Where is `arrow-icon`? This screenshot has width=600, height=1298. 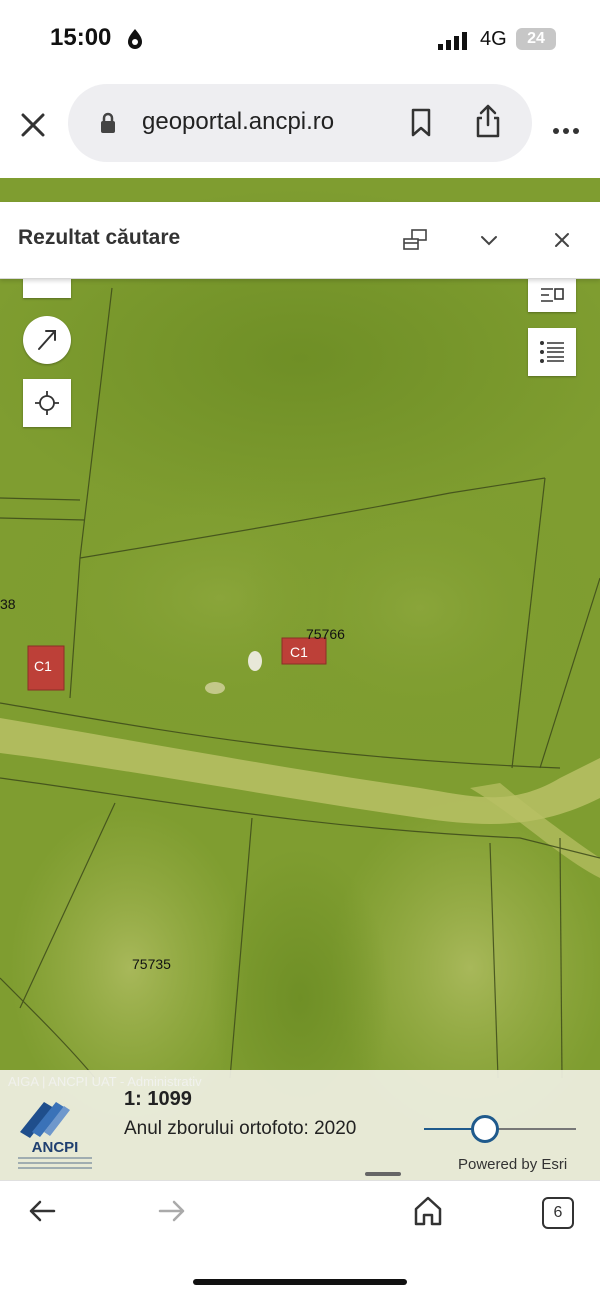
arrow-icon is located at coordinates (47, 340).